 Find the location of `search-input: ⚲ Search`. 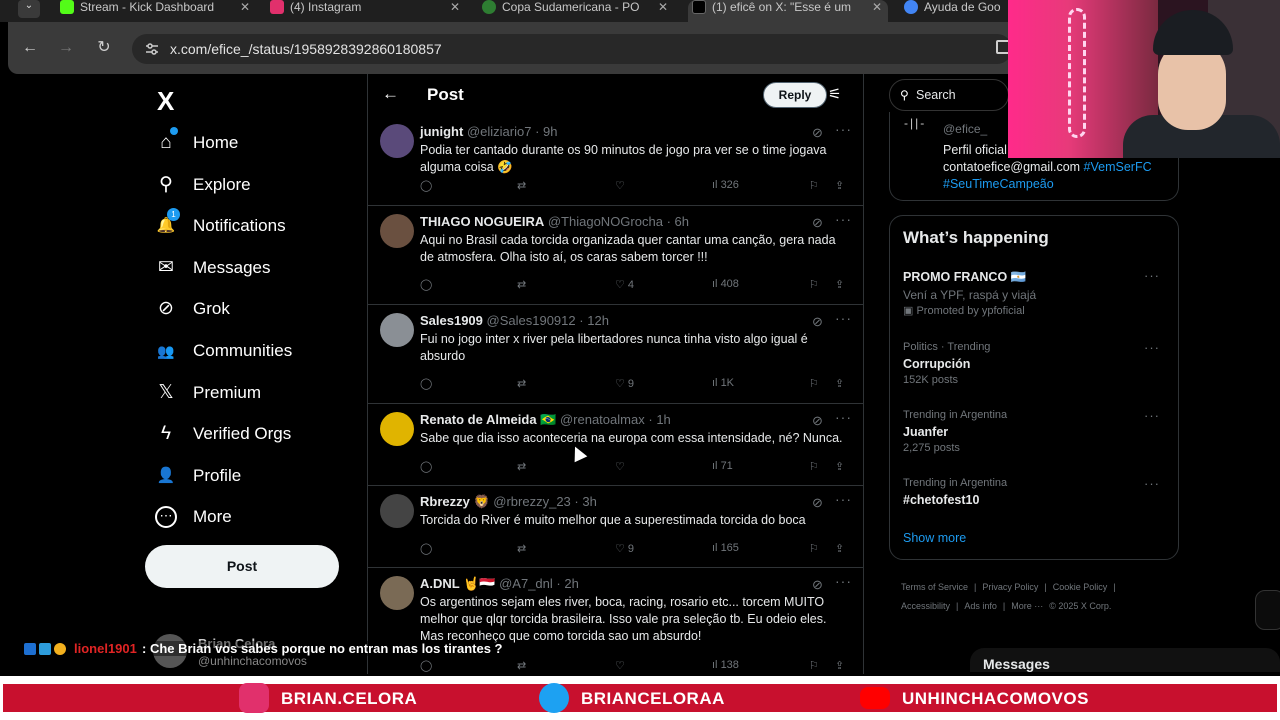

search-input: ⚲ Search is located at coordinates (949, 95).